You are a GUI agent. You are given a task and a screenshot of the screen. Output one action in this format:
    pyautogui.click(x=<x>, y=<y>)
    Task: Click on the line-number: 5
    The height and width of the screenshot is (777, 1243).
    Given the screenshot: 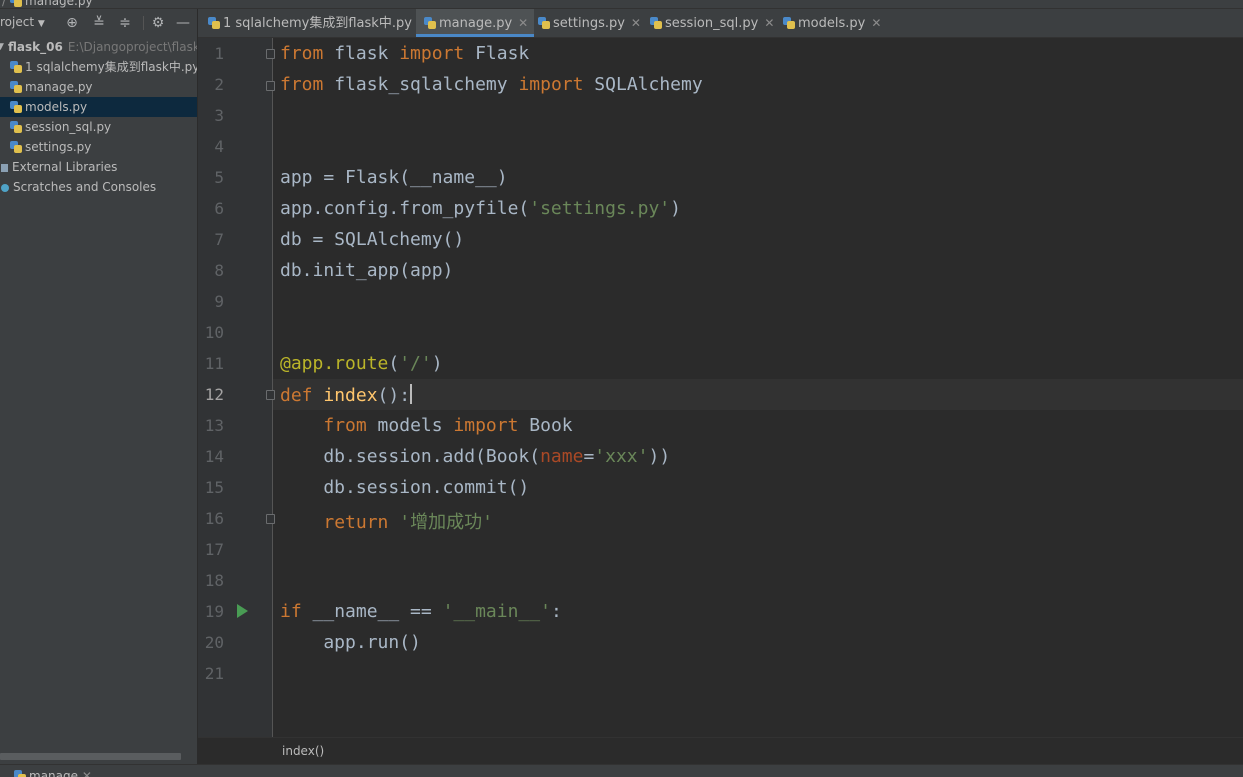 What is the action you would take?
    pyautogui.click(x=219, y=177)
    